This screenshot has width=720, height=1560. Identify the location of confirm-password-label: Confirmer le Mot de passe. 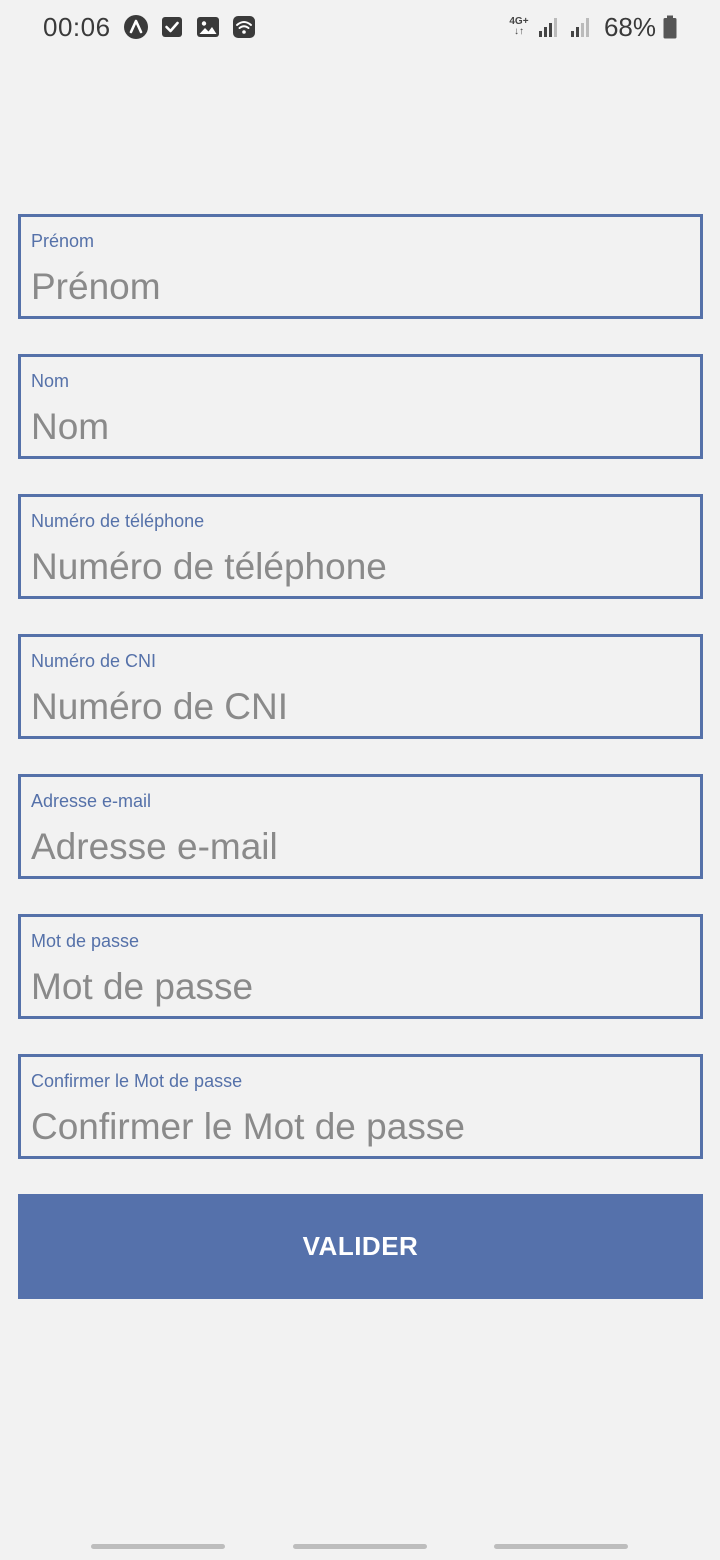
(137, 1081).